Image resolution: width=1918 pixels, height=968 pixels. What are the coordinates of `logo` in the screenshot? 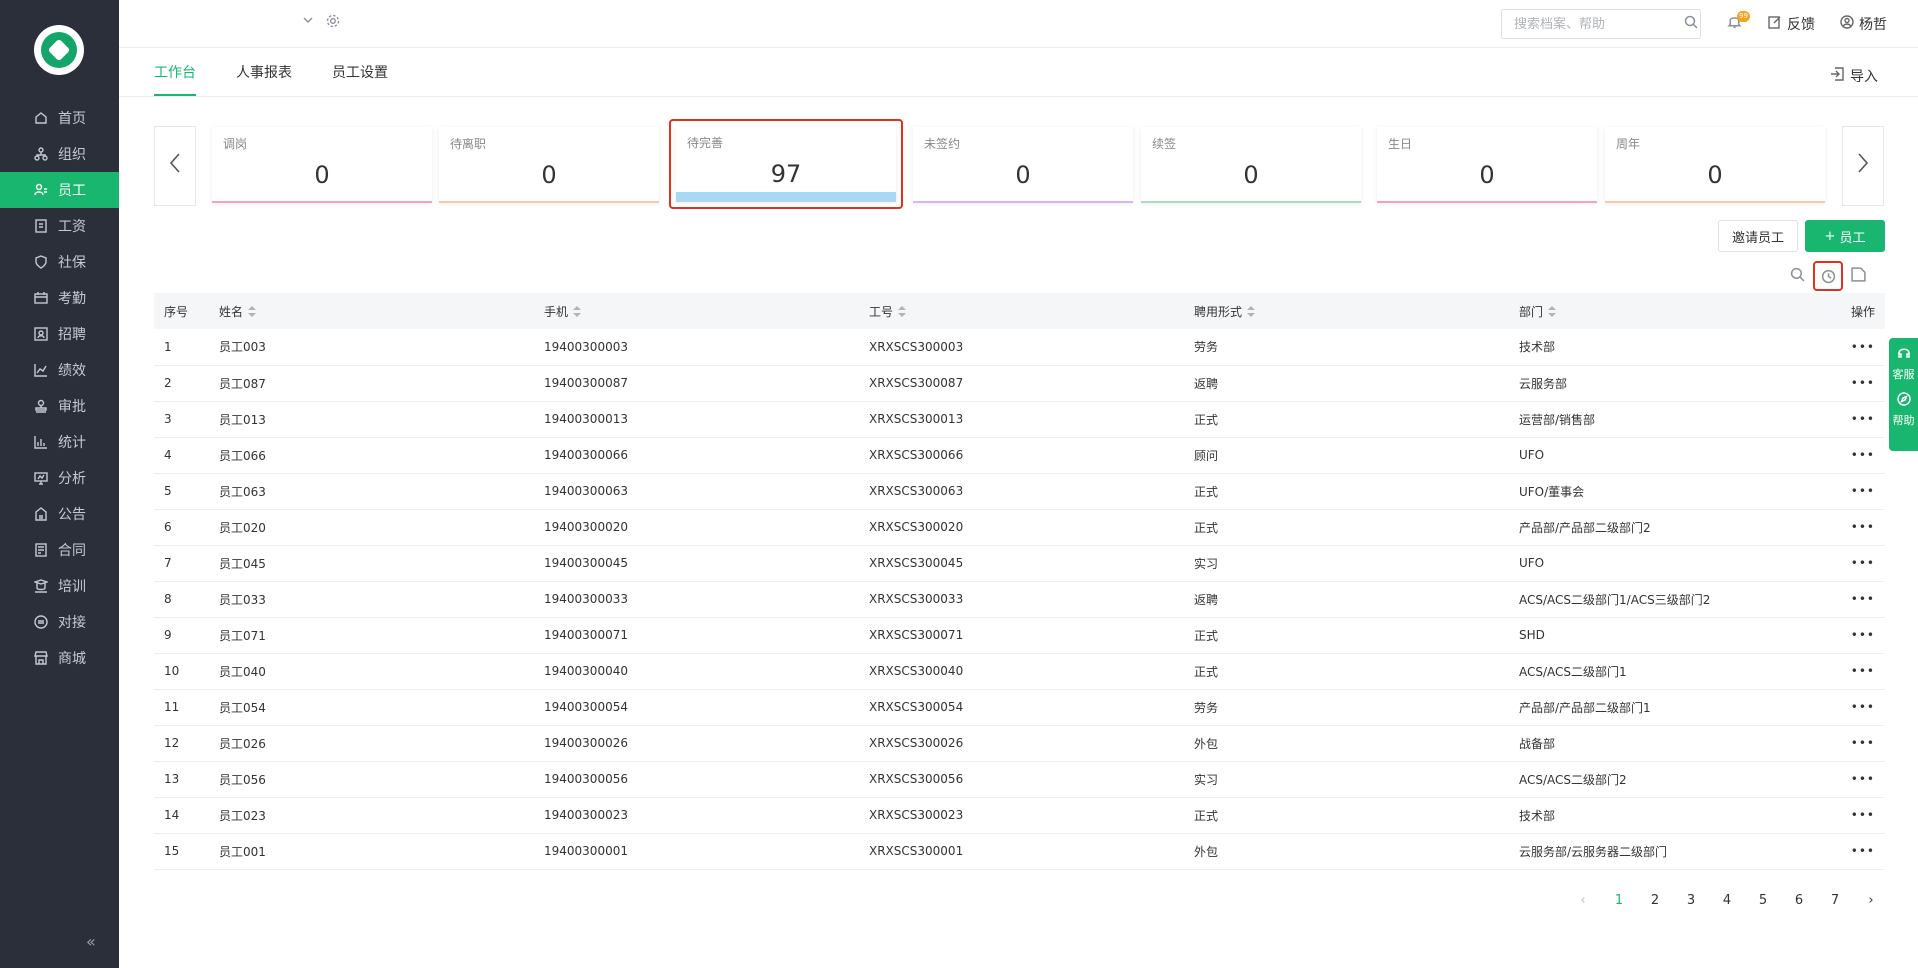 It's located at (59, 50).